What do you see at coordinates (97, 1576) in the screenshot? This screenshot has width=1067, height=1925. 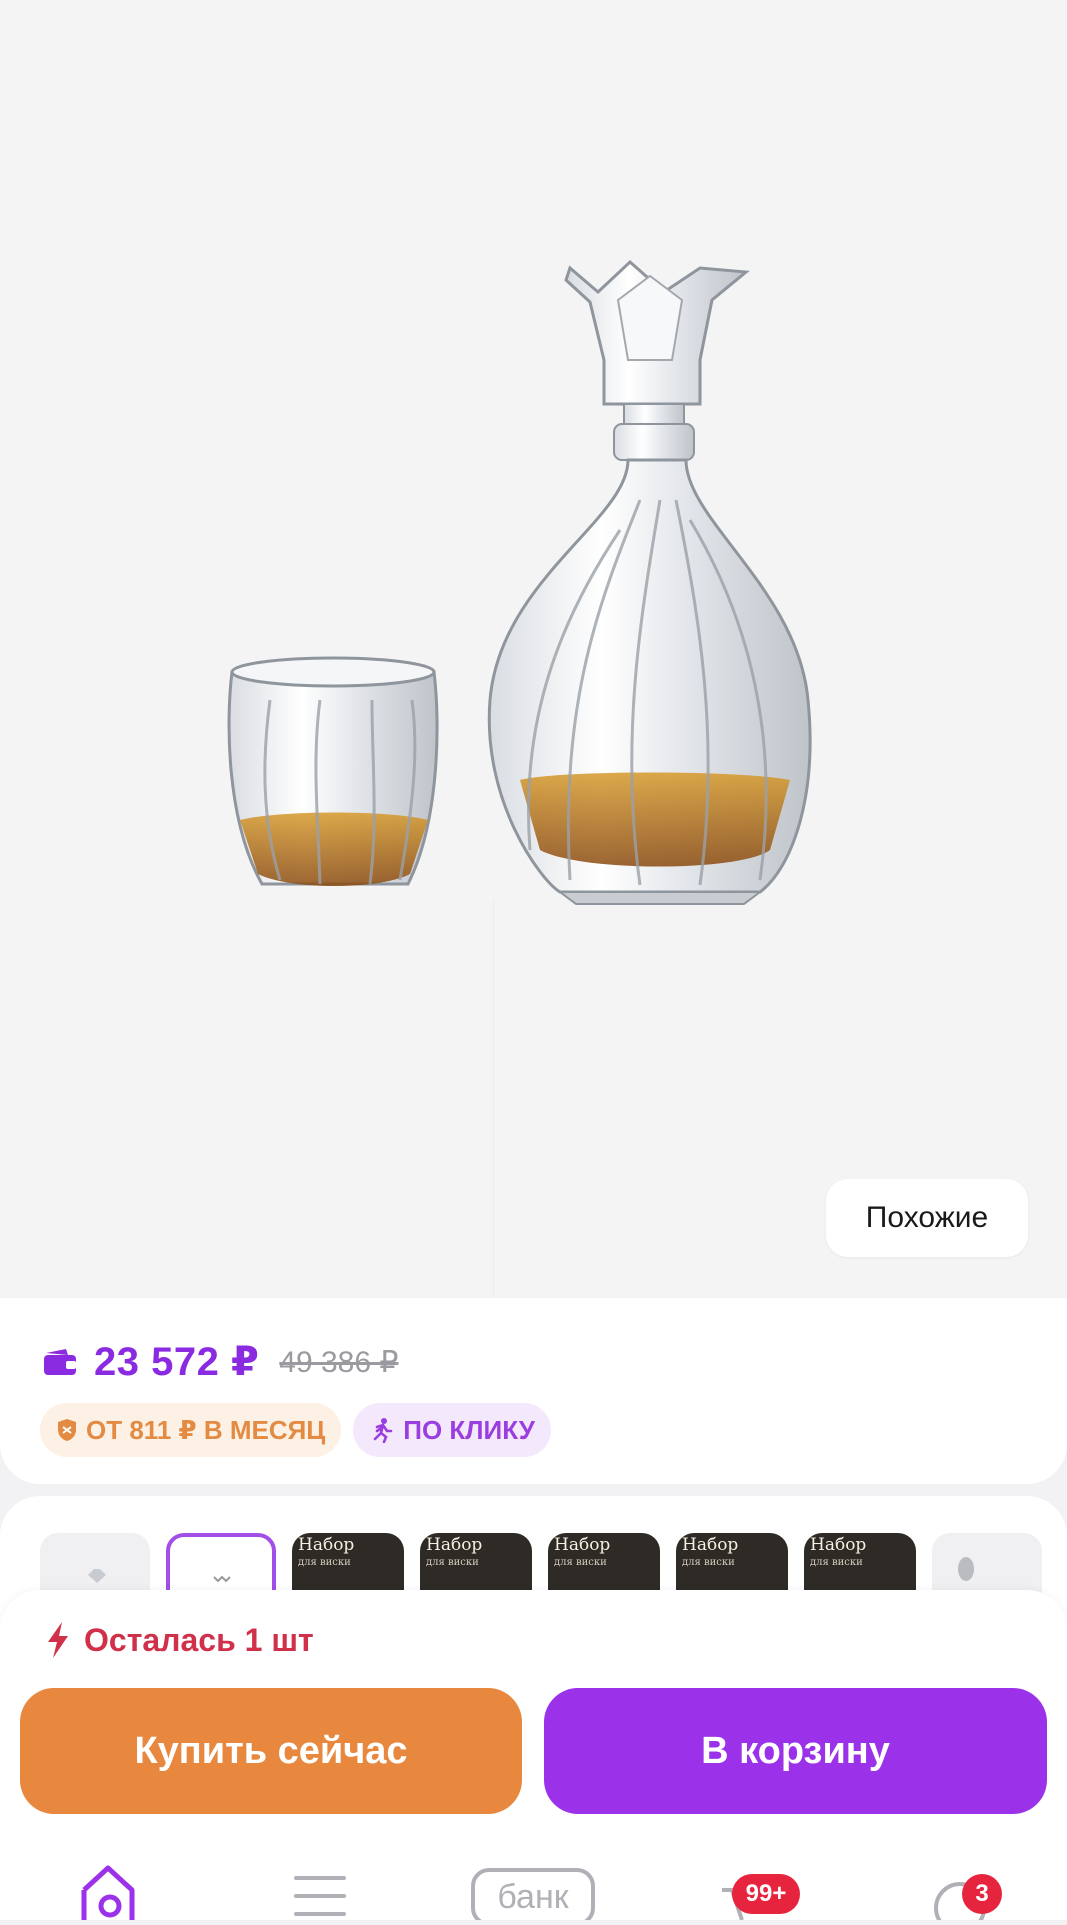 I see `diamond-icon` at bounding box center [97, 1576].